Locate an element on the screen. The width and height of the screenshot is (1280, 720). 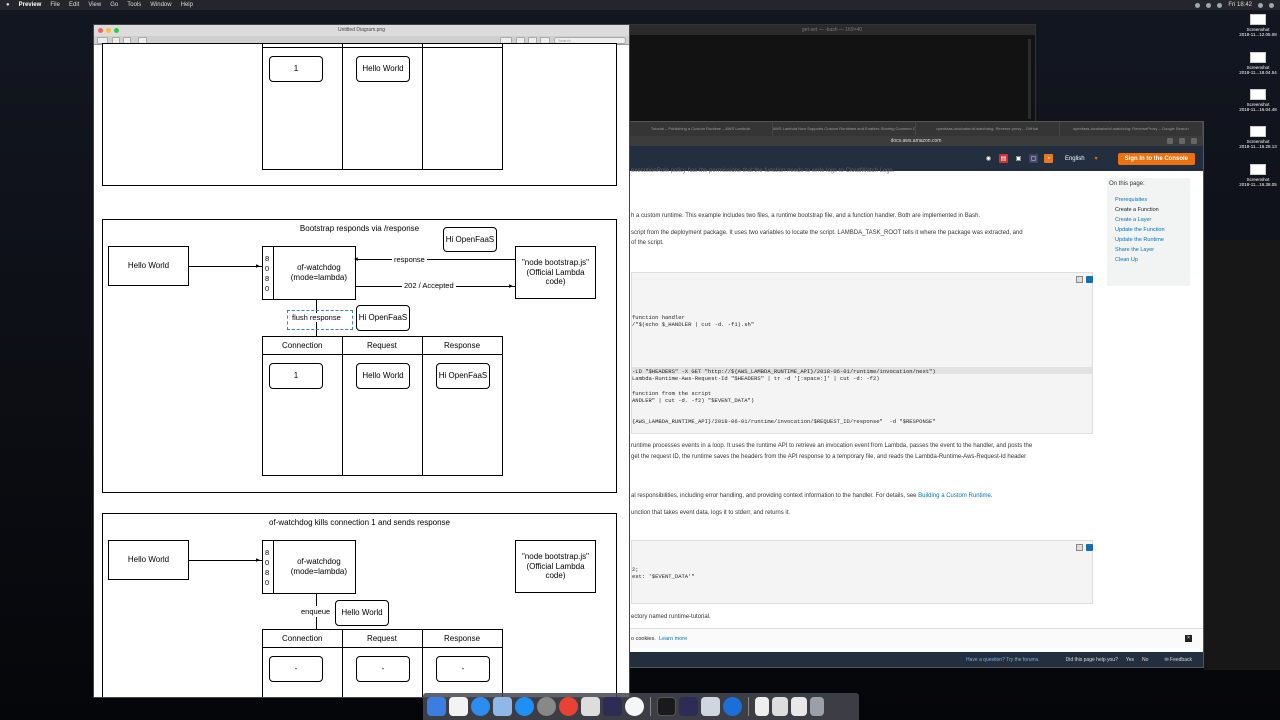
language-select: English is located at coordinates (1075, 159).